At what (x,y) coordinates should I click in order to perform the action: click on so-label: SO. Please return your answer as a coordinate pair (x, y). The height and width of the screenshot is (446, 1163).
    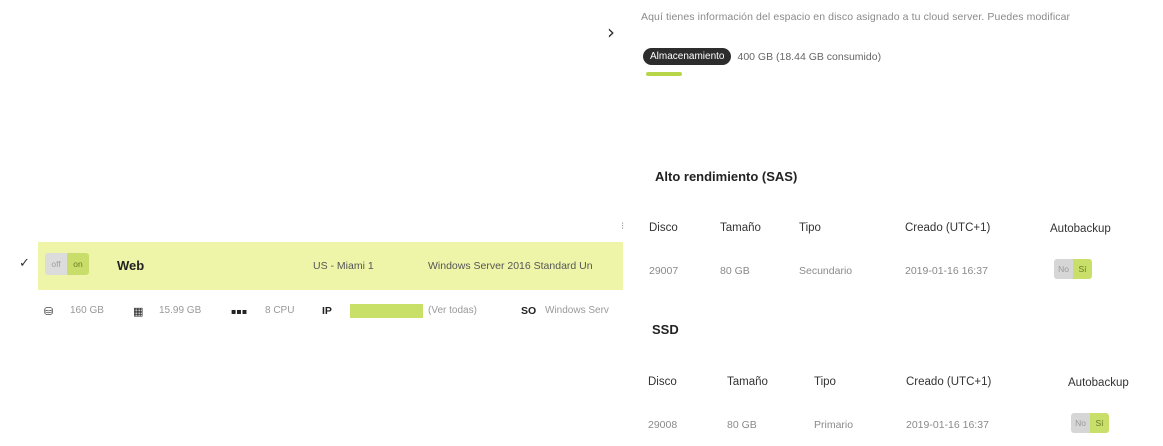
    Looking at the image, I should click on (529, 311).